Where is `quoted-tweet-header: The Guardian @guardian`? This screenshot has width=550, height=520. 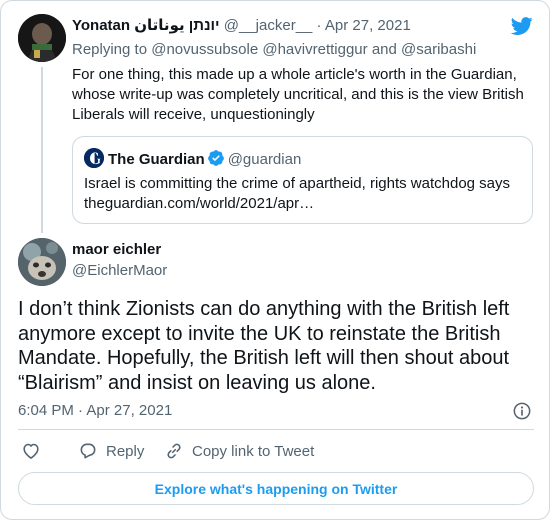
quoted-tweet-header: The Guardian @guardian is located at coordinates (204, 158).